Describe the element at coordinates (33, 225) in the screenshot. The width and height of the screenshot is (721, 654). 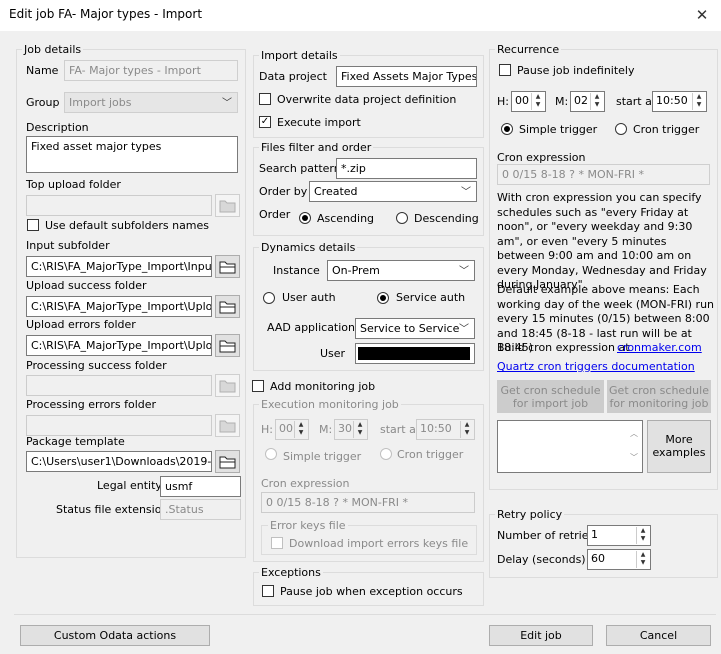
I see `use-default-checkbox` at that location.